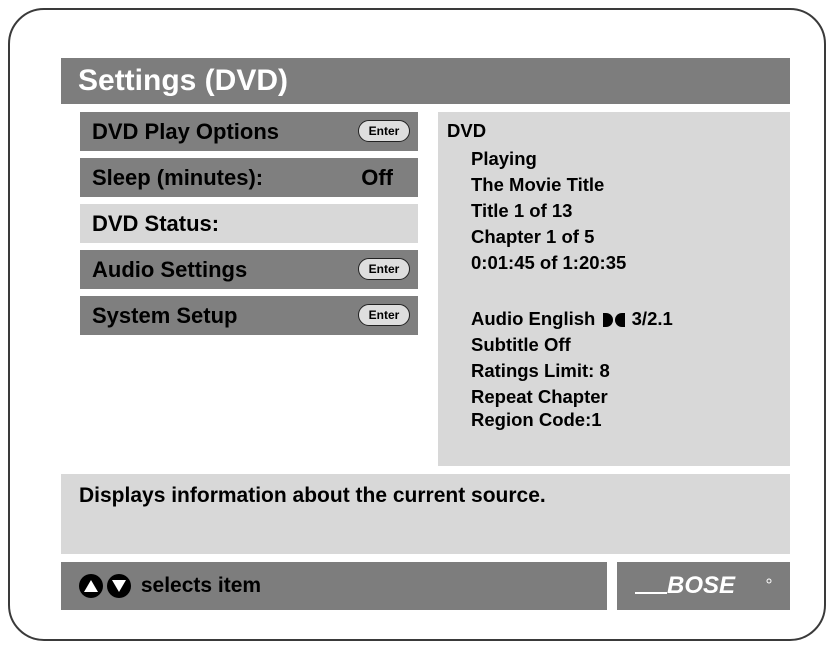 The height and width of the screenshot is (649, 836). What do you see at coordinates (613, 320) in the screenshot?
I see `dolby-icon` at bounding box center [613, 320].